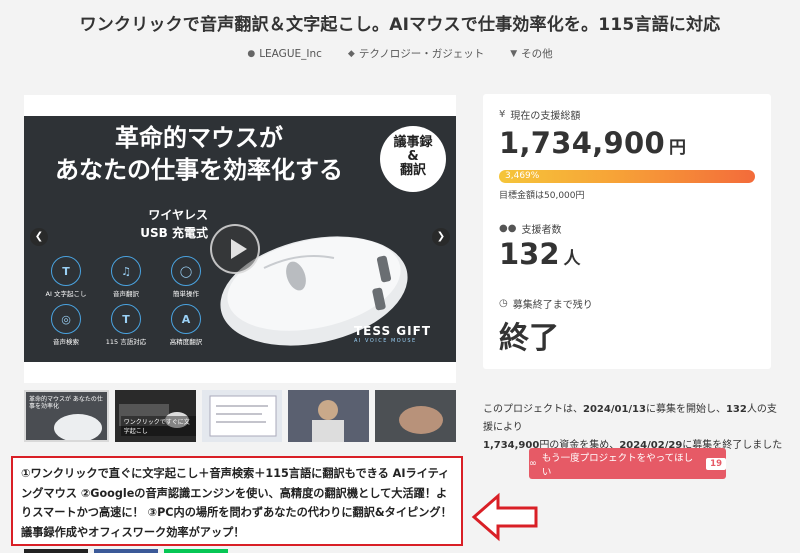 The width and height of the screenshot is (800, 553). What do you see at coordinates (39, 237) in the screenshot?
I see `prev-image-button: ❮` at bounding box center [39, 237].